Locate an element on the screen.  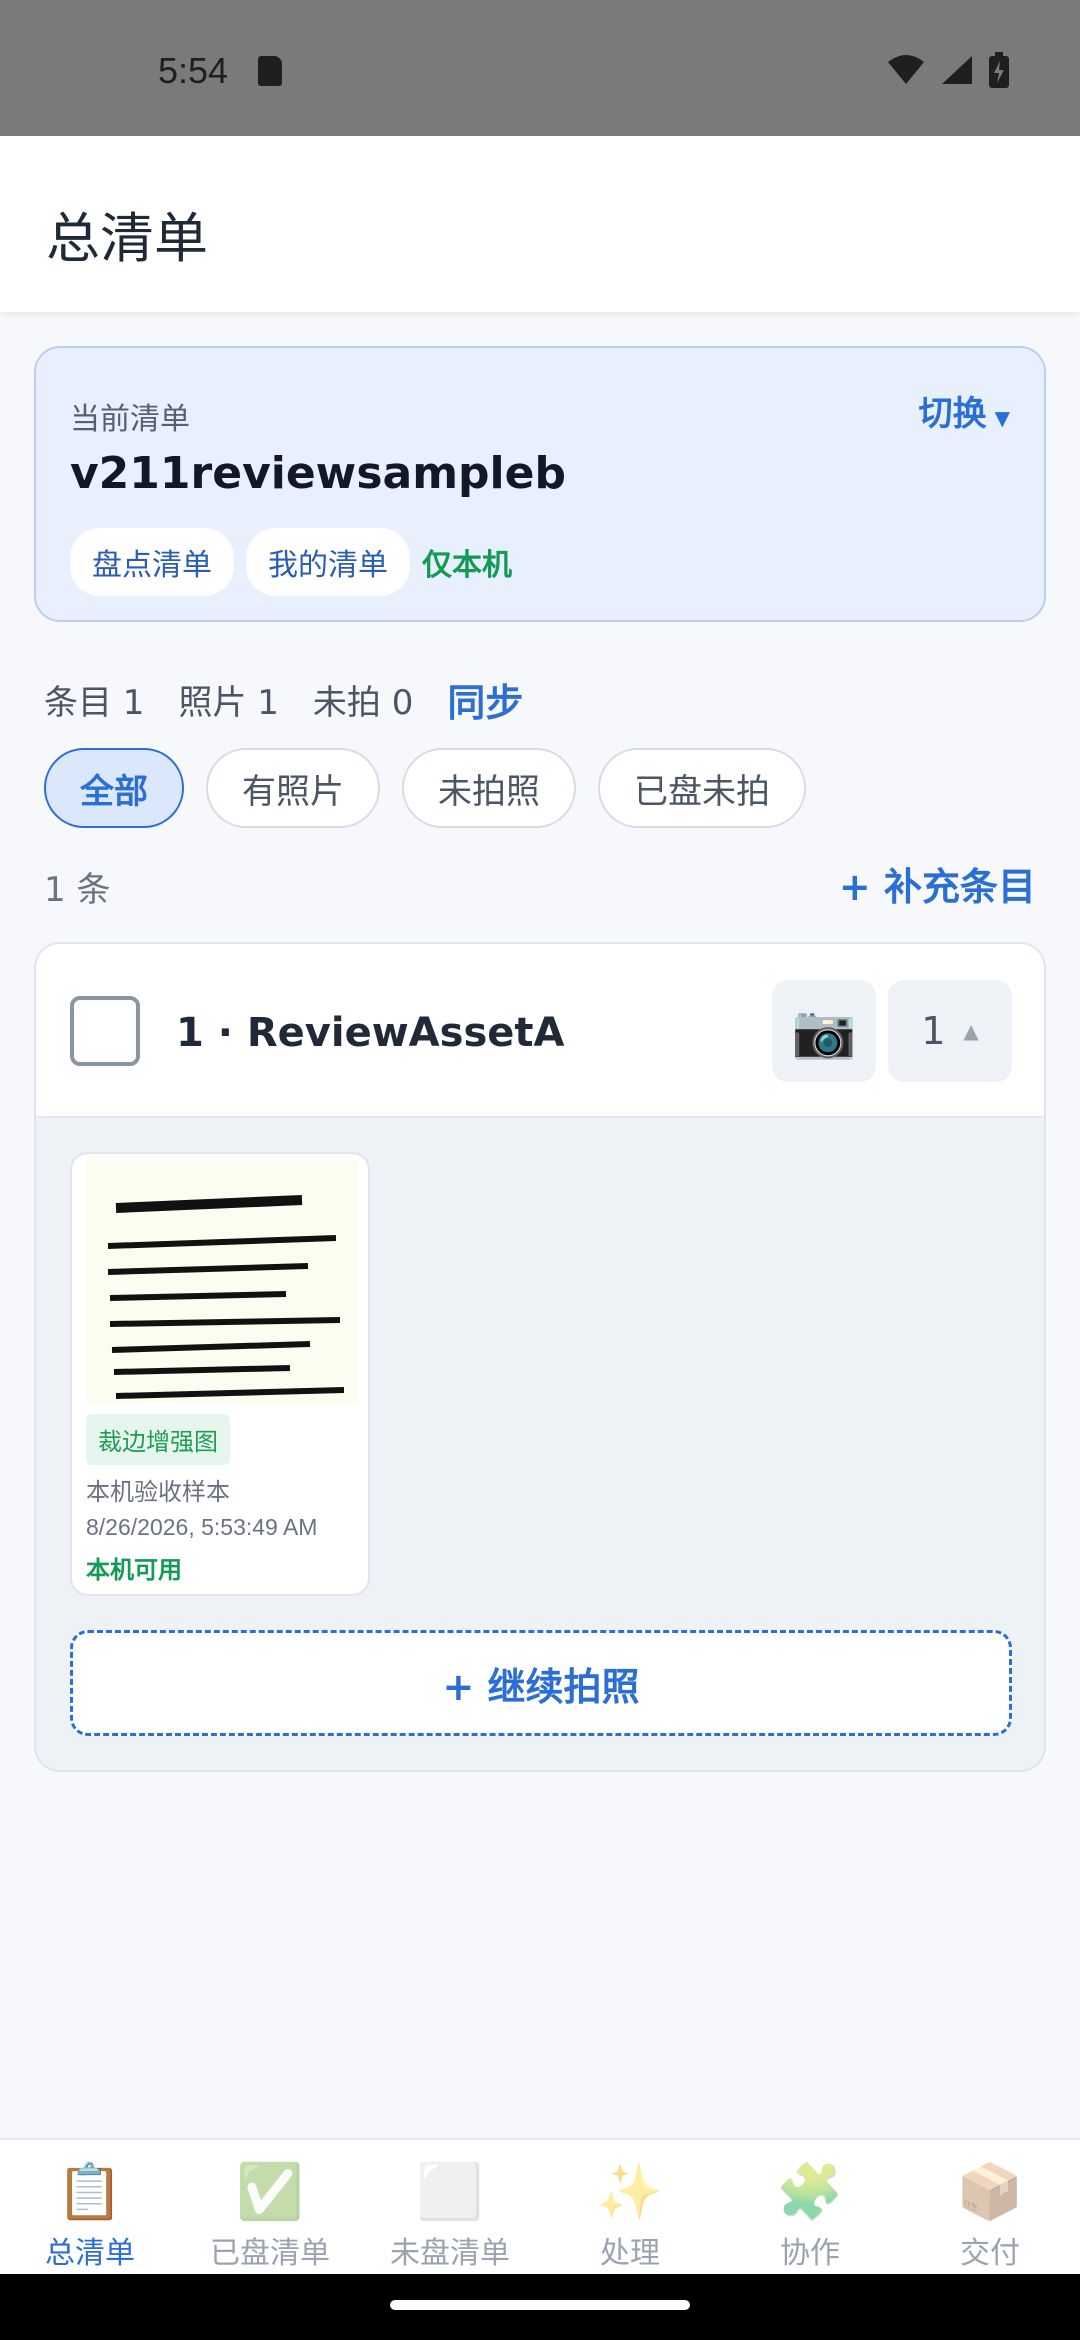
nav-collaborate: 🧩 协作 is located at coordinates (810, 2207).